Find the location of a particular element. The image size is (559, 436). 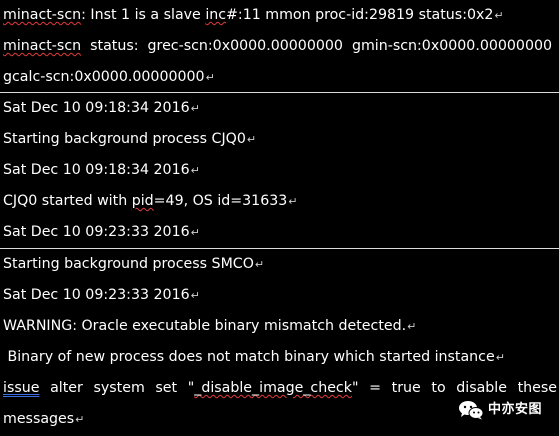

log-text: #:11 mmon proc-id:29819 status:0x2 is located at coordinates (360, 15).